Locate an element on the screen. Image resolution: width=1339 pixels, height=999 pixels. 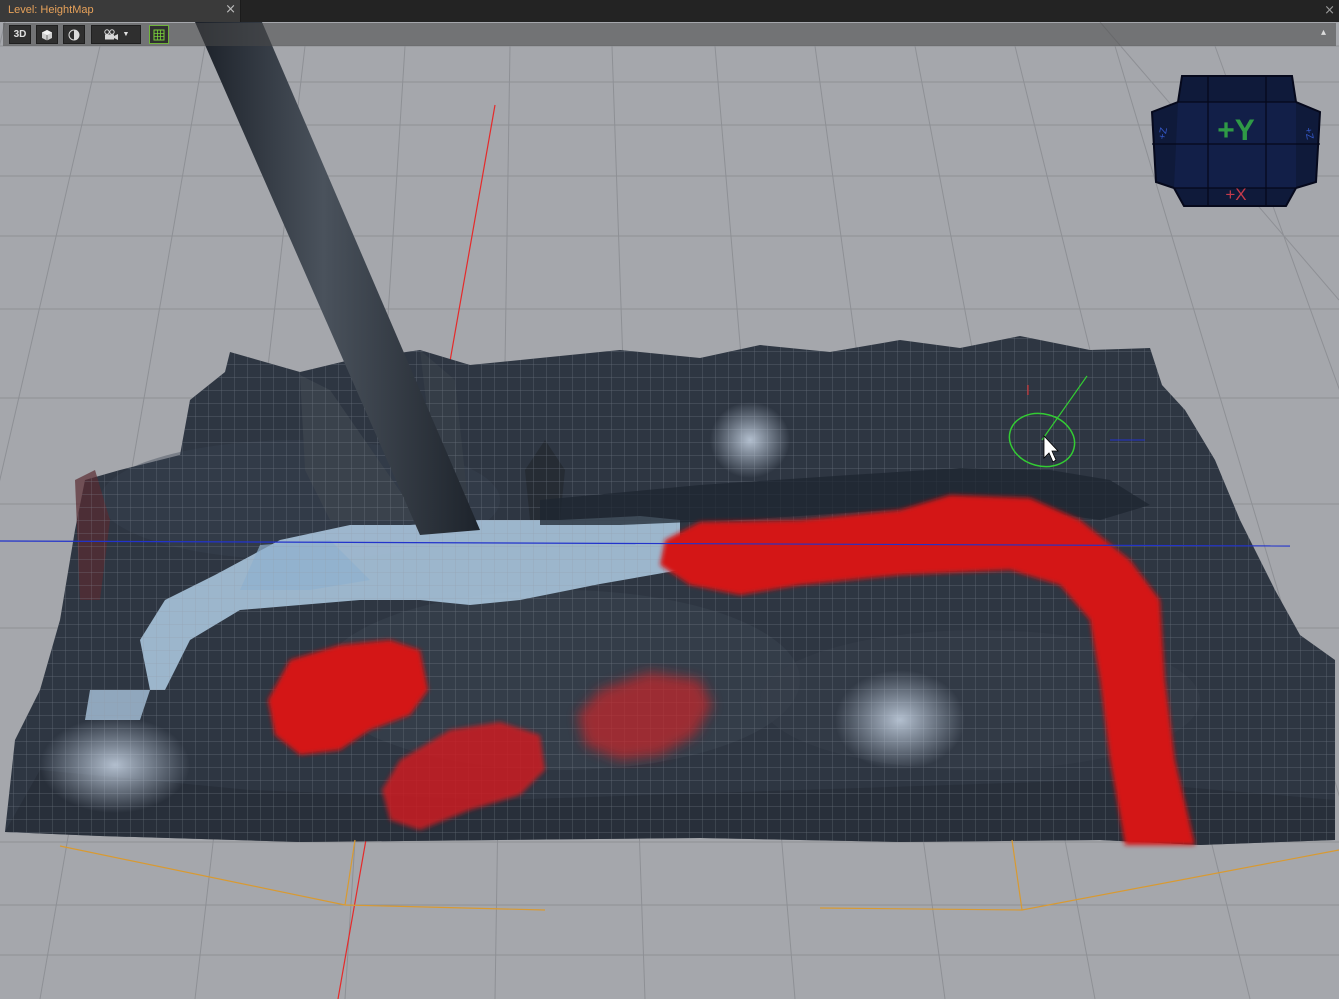
collapse-toolbar-icon: ▴ is located at coordinates (1323, 32).